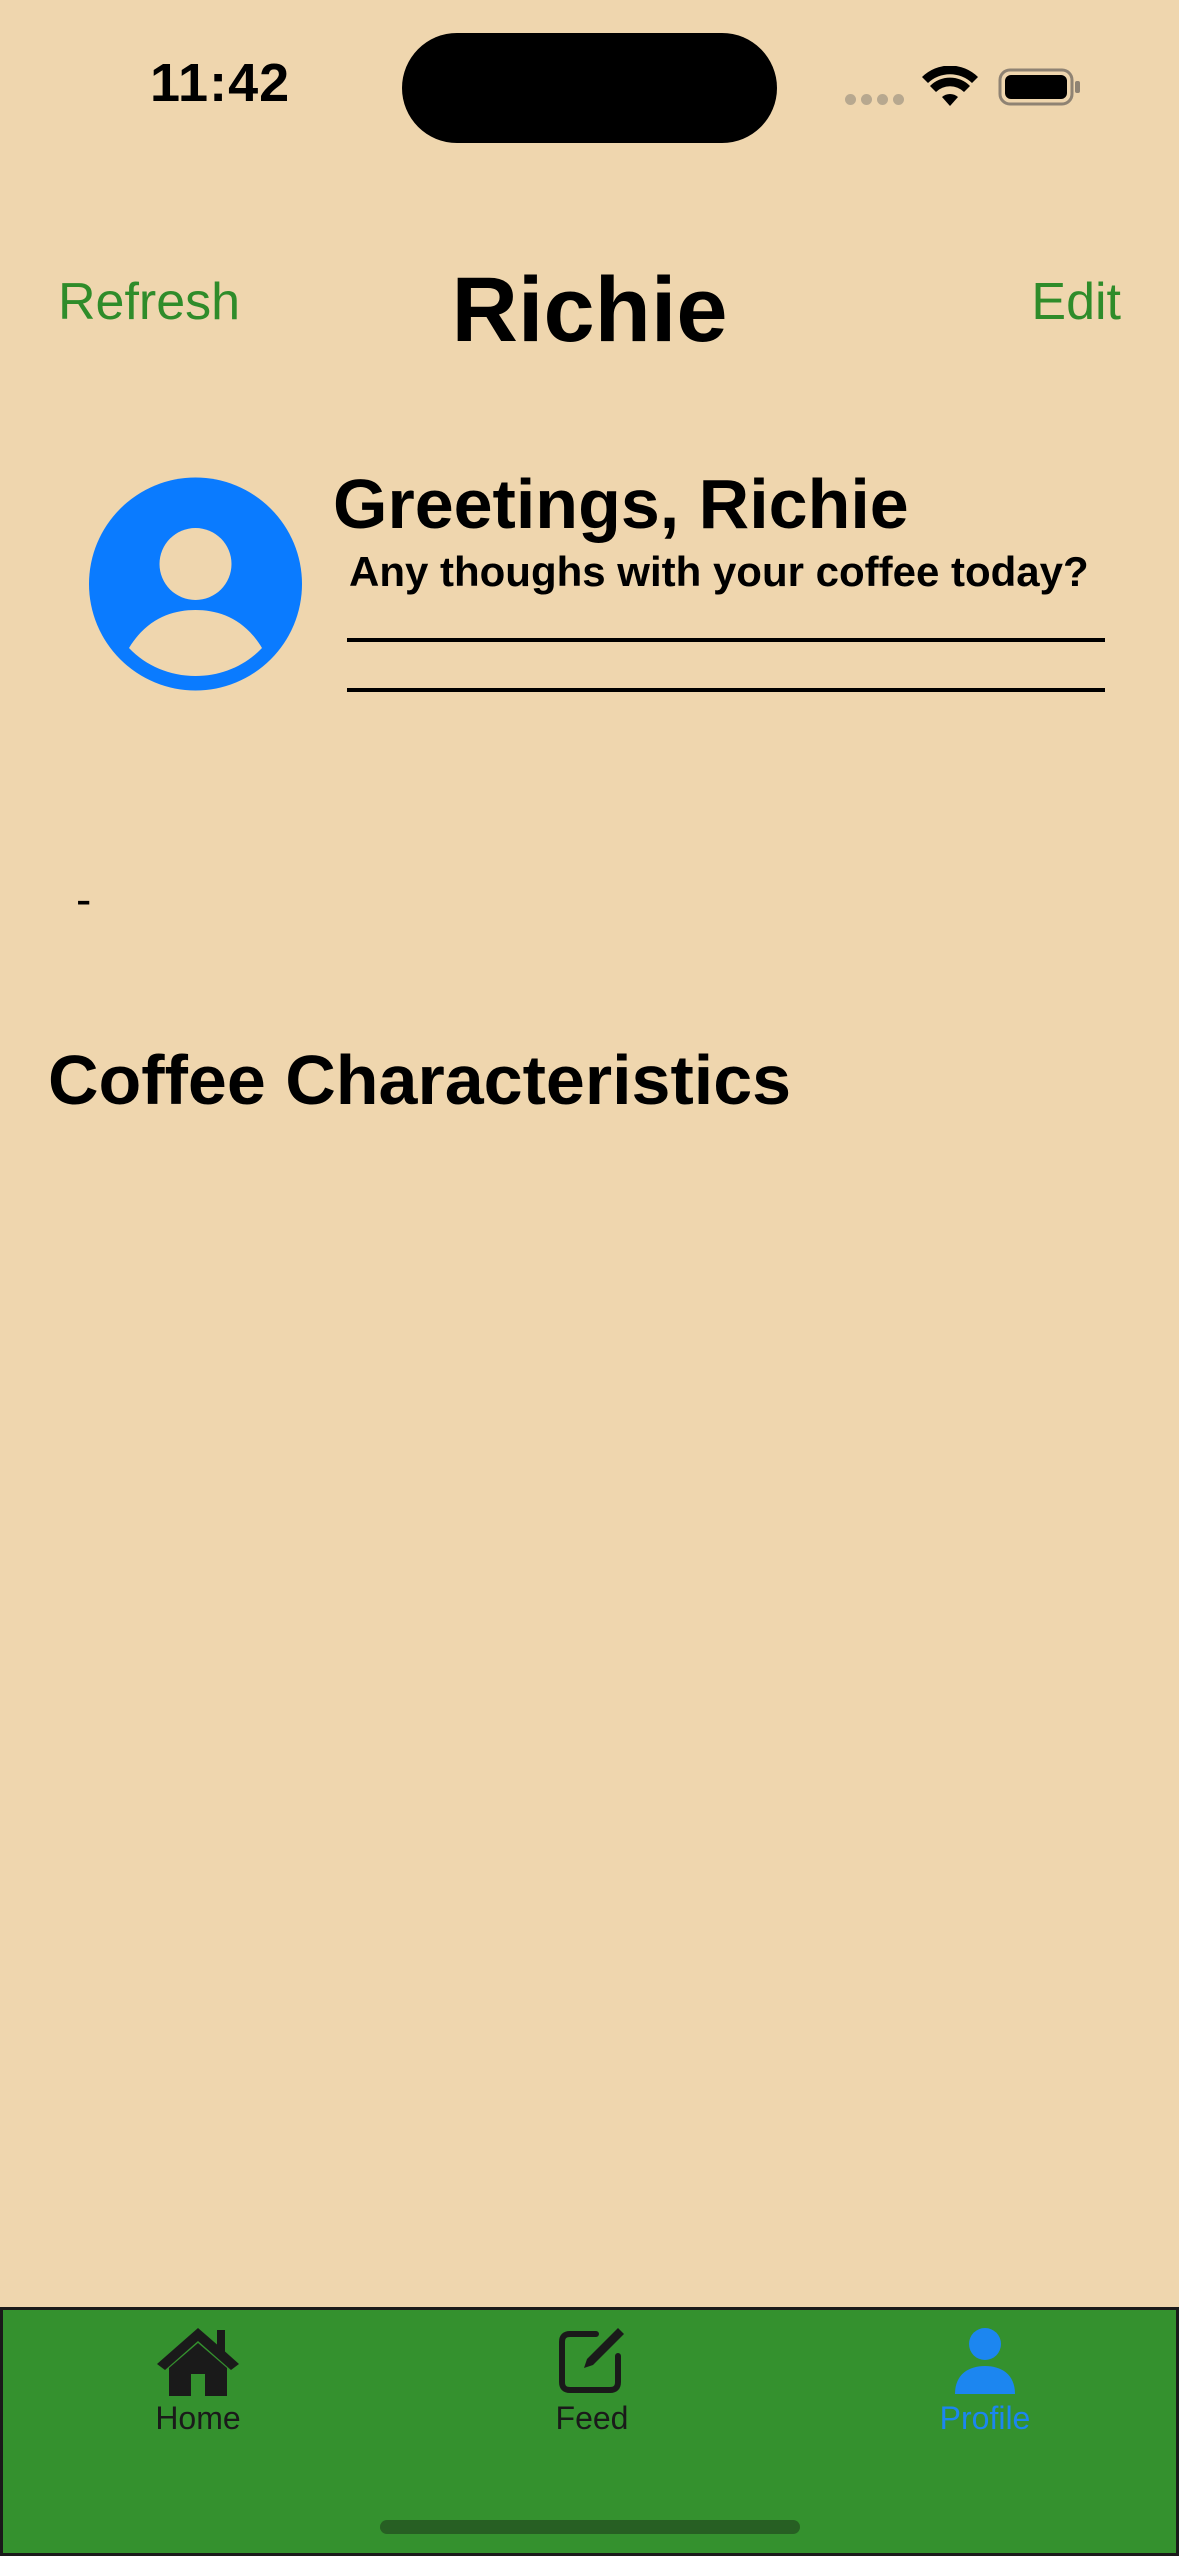 The width and height of the screenshot is (1179, 2556). Describe the element at coordinates (719, 571) in the screenshot. I see `thoughts-prompt: Any thoughs with your coffee today?` at that location.